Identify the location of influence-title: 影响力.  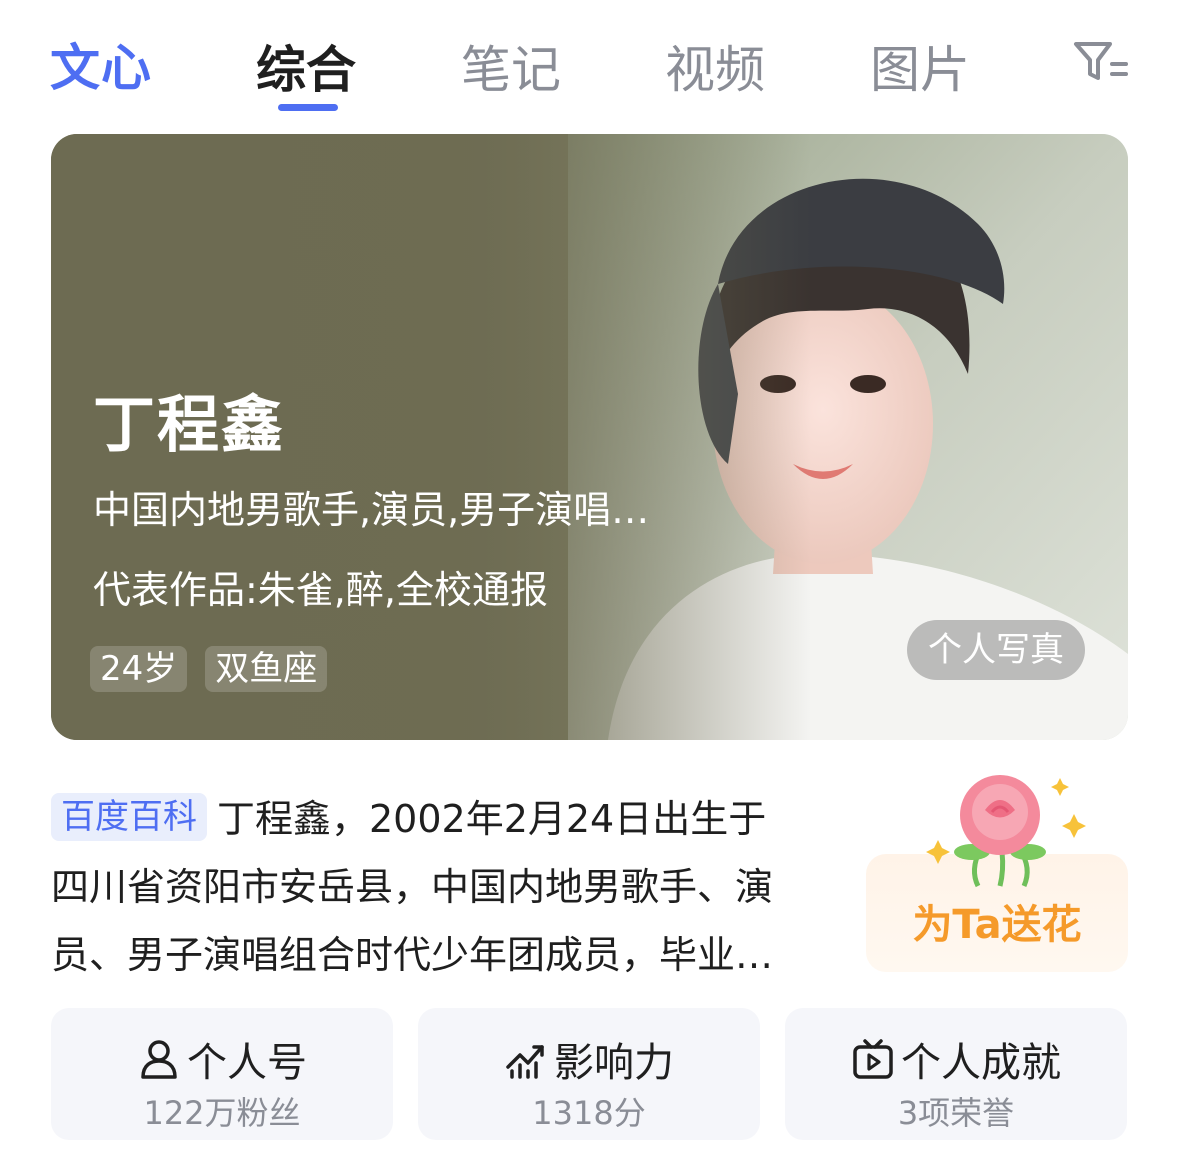
(589, 1059).